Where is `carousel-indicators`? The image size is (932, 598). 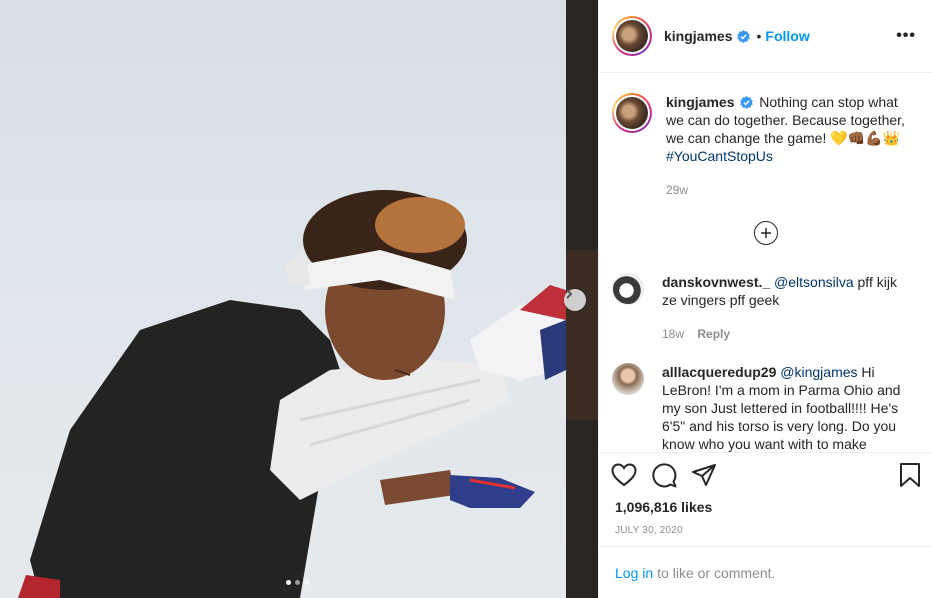
carousel-indicators is located at coordinates (297, 582).